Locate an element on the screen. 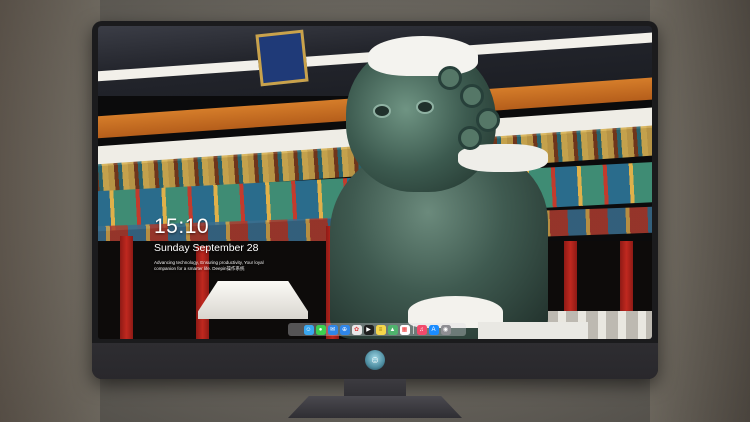 The height and width of the screenshot is (422, 750). maps-icon: ▲ is located at coordinates (392, 329).